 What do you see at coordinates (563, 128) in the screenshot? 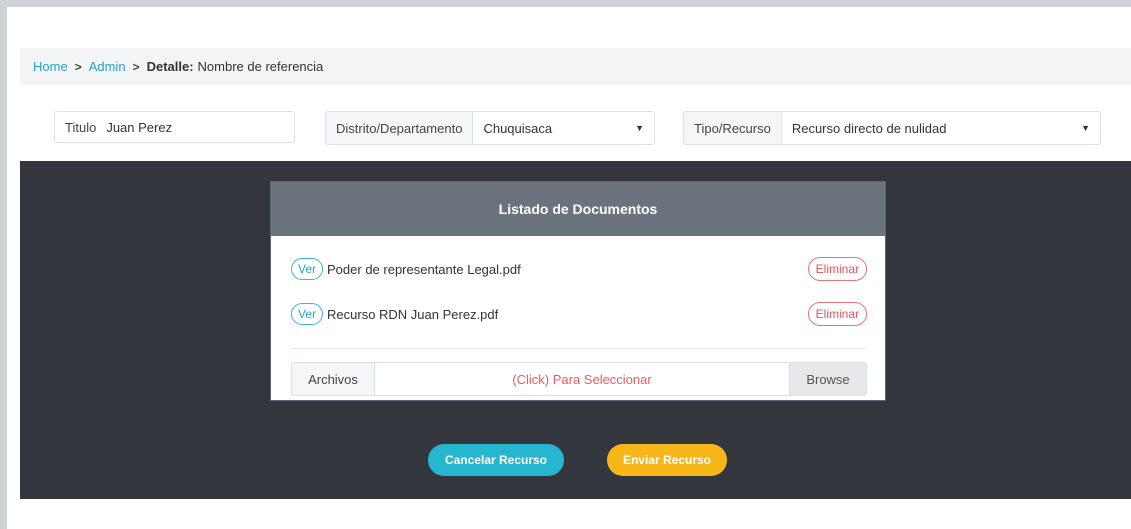
I see `distrito-select: Chuquisaca ▼` at bounding box center [563, 128].